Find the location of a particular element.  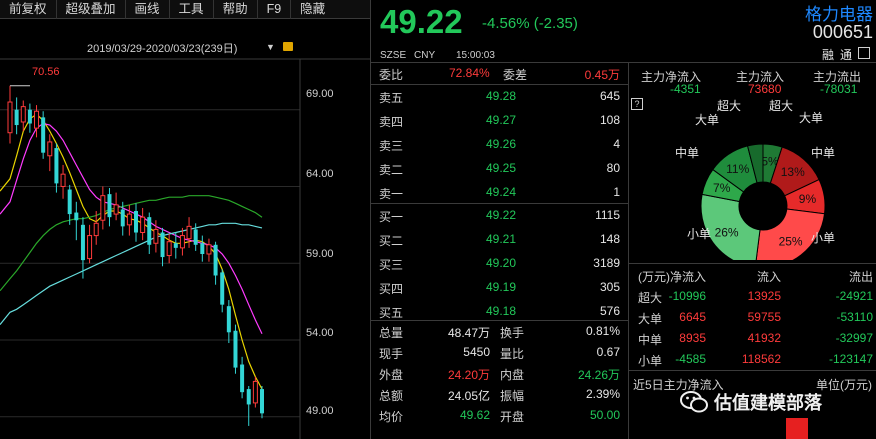

bid-volume: 576 is located at coordinates (609, 311).